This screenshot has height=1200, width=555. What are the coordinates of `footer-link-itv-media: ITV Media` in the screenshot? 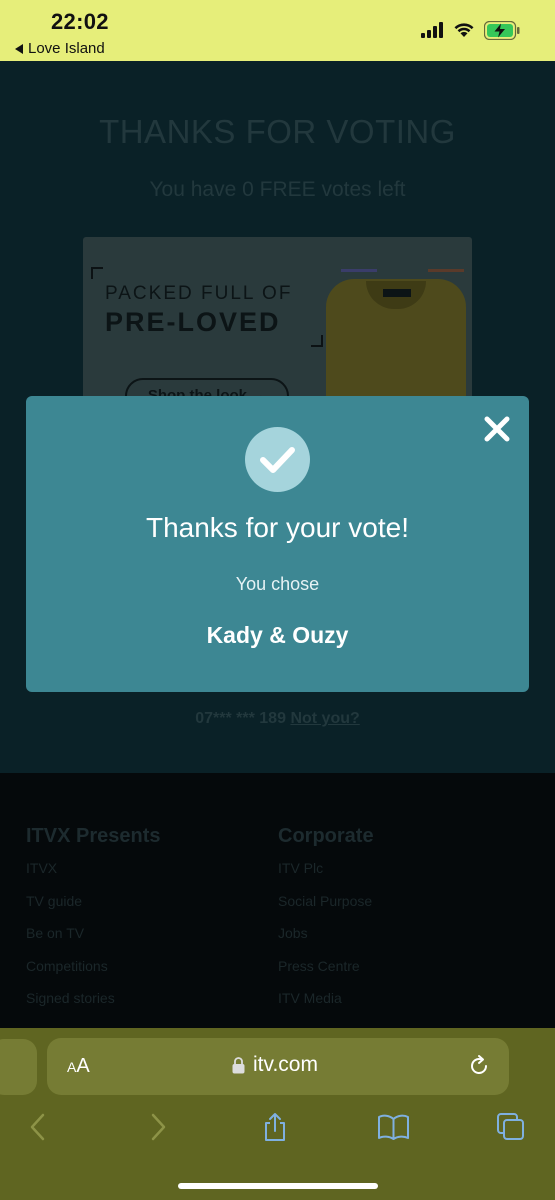 It's located at (326, 1004).